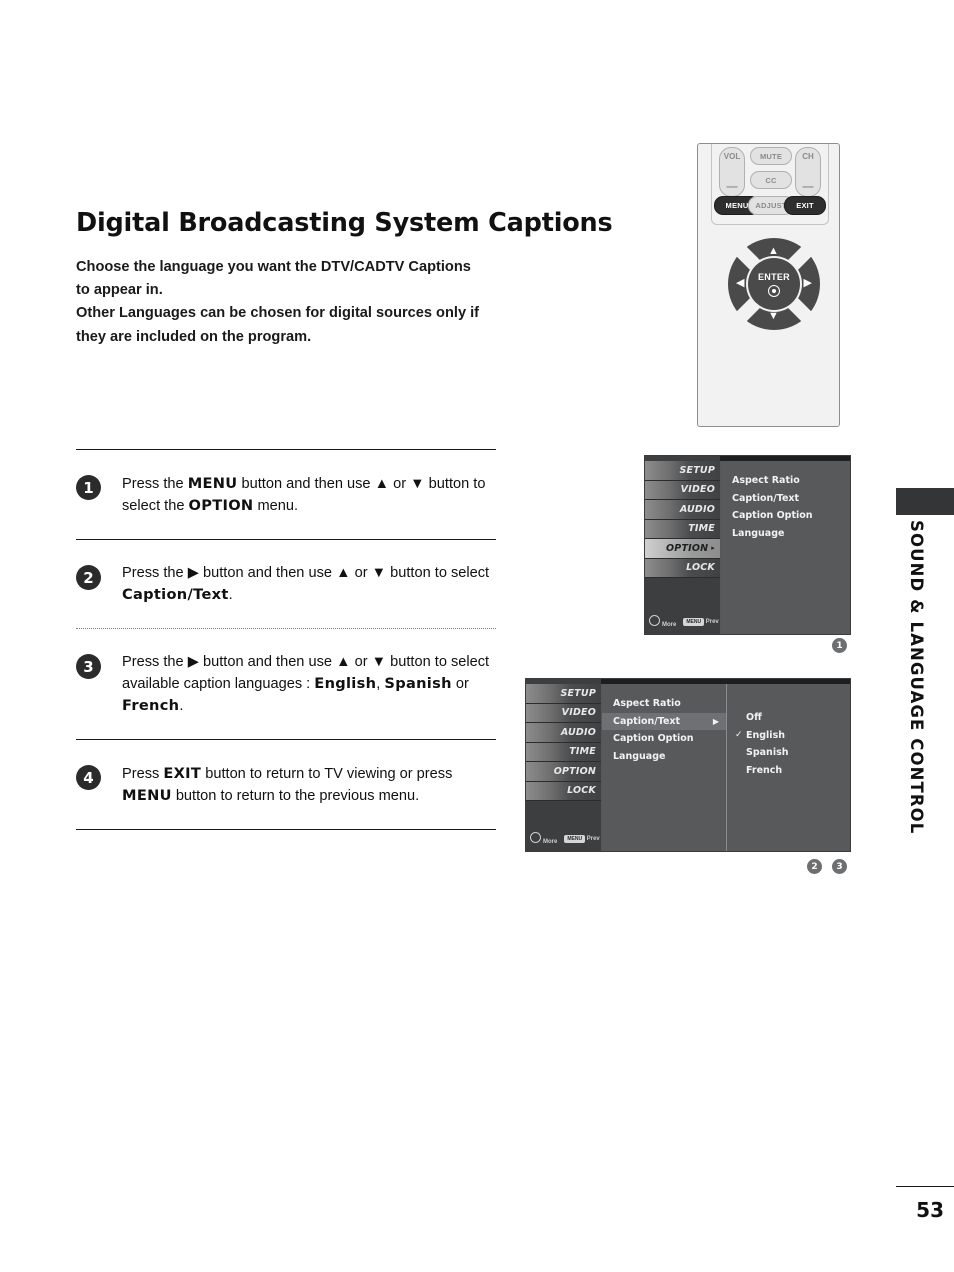 The image size is (954, 1272). I want to click on cc-button: CC, so click(771, 180).